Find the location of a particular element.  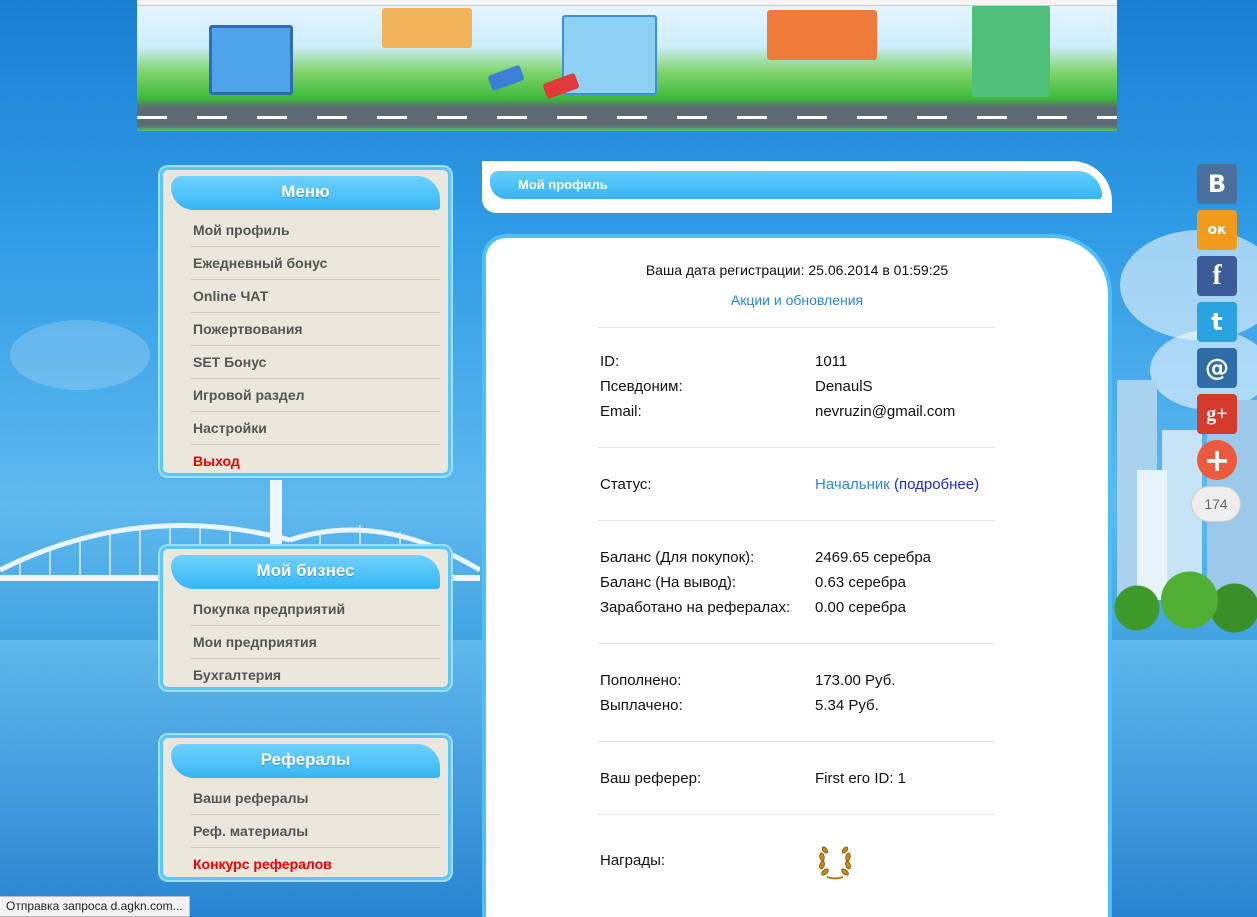

social-share-bar: В ок f t @ g+ + 174 is located at coordinates (1216, 343).